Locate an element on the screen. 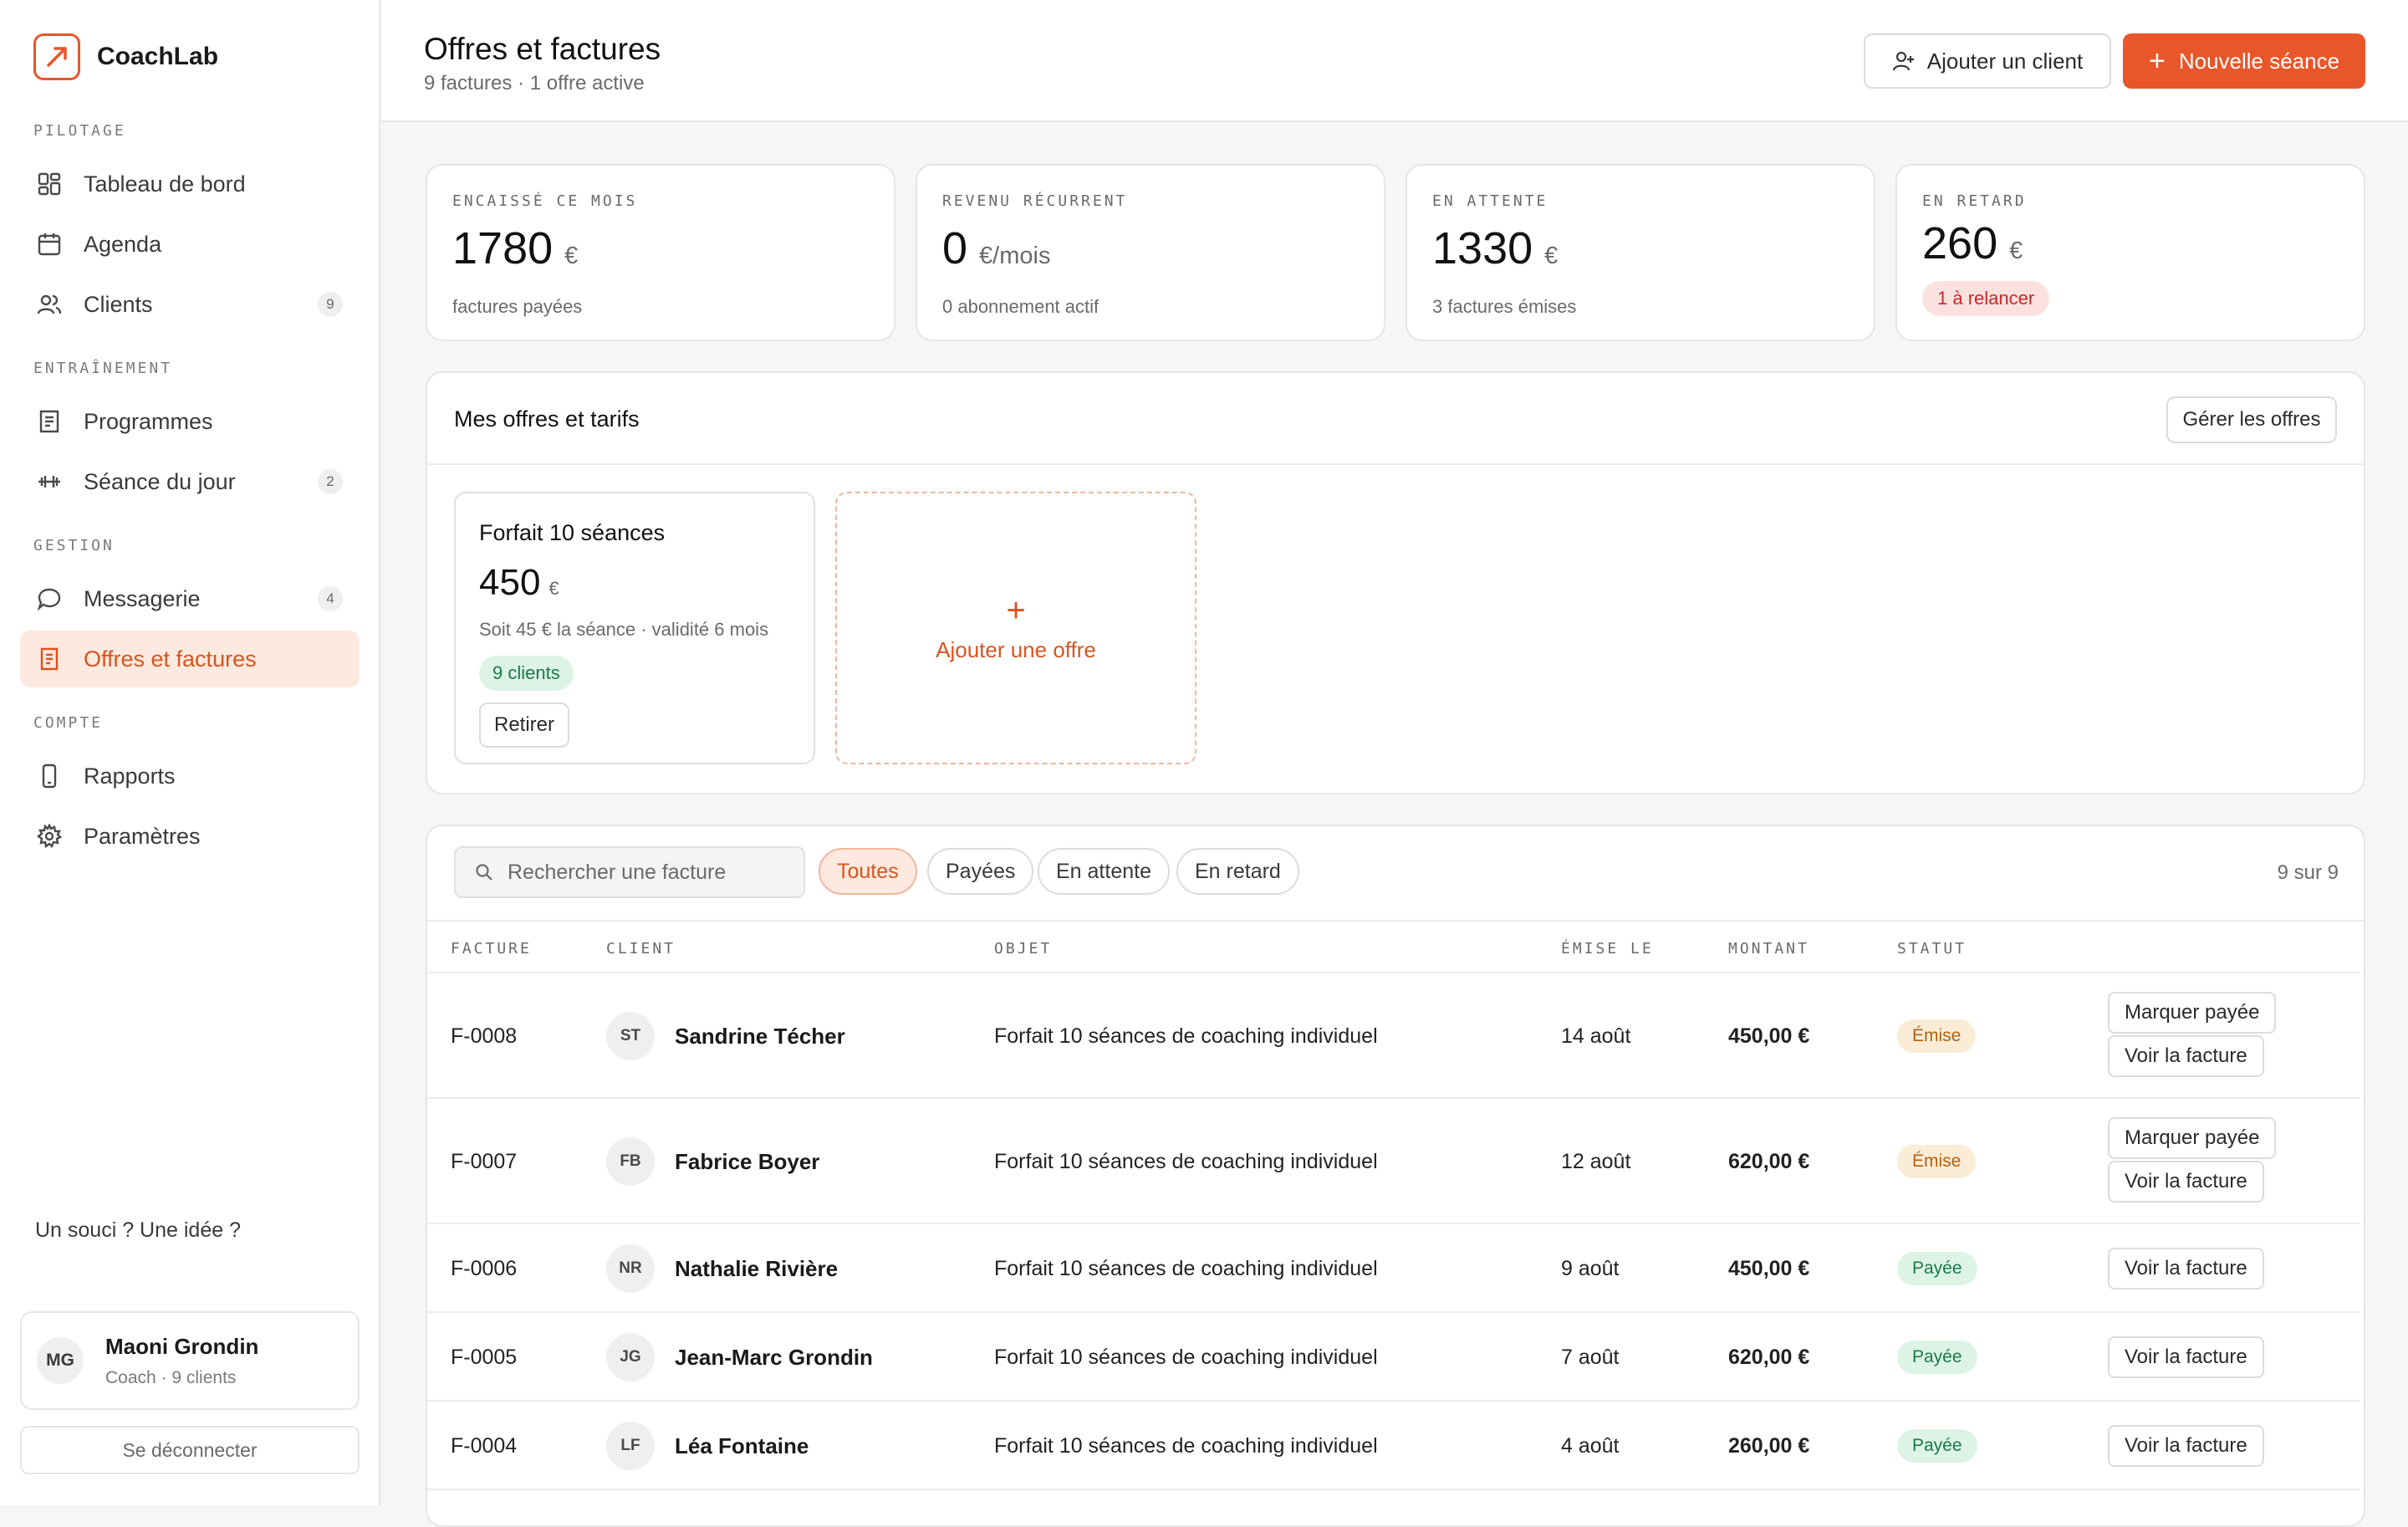 This screenshot has width=2408, height=1527. section-label-pilotage: PILOTAGE is located at coordinates (80, 131).